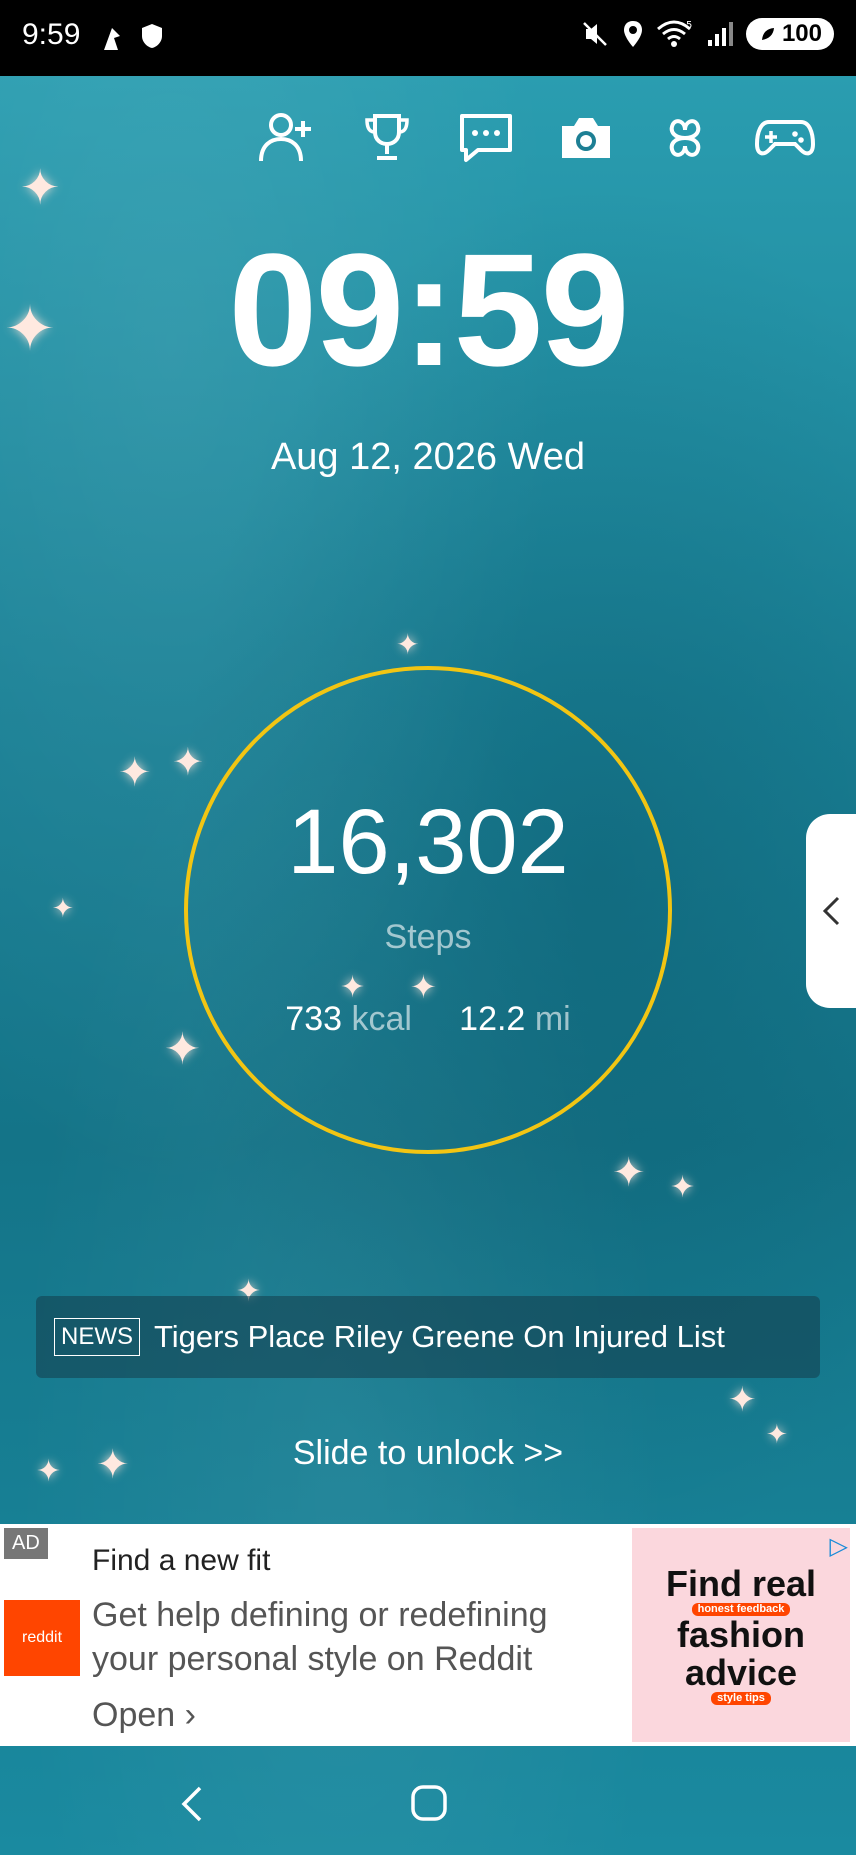  What do you see at coordinates (720, 34) in the screenshot?
I see `signal-icon` at bounding box center [720, 34].